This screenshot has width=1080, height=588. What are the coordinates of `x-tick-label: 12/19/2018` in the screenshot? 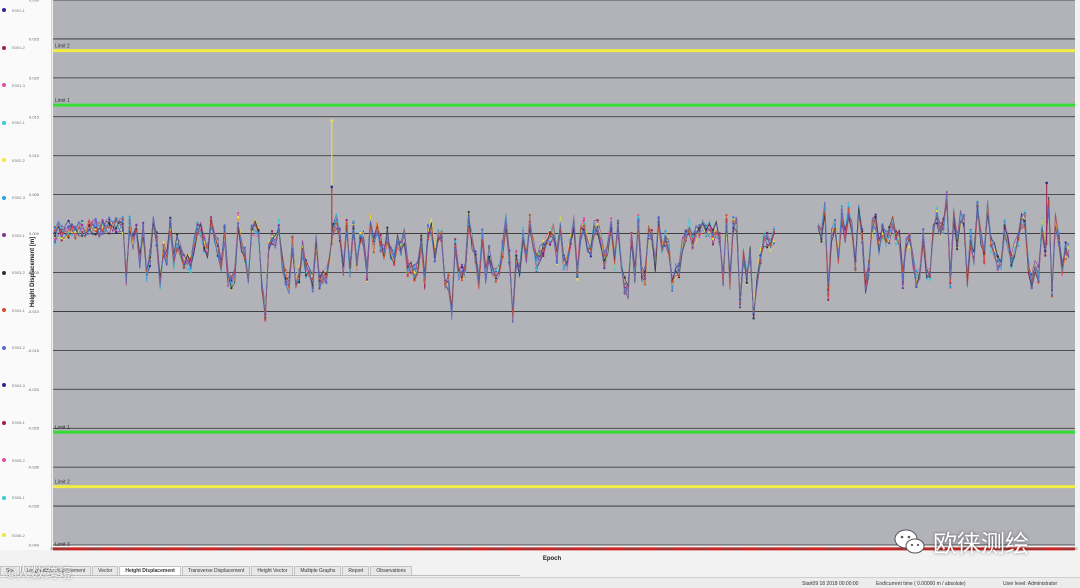 It's located at (564, 549).